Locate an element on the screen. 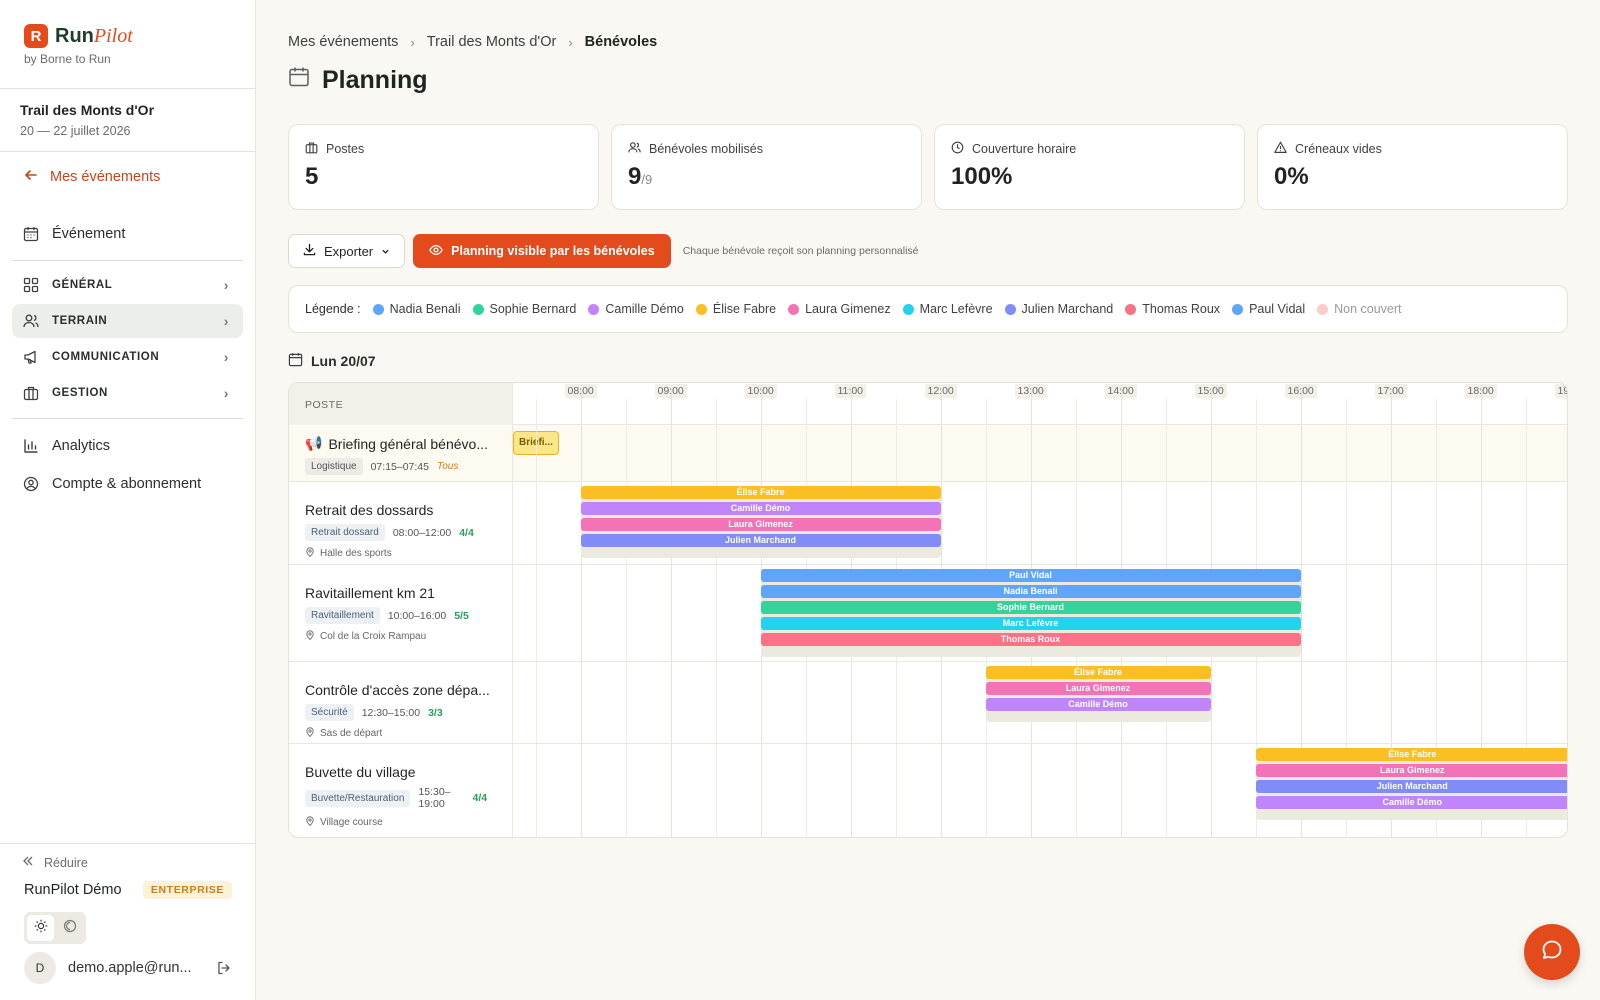  megaphone-icon: 📢 is located at coordinates (314, 443).